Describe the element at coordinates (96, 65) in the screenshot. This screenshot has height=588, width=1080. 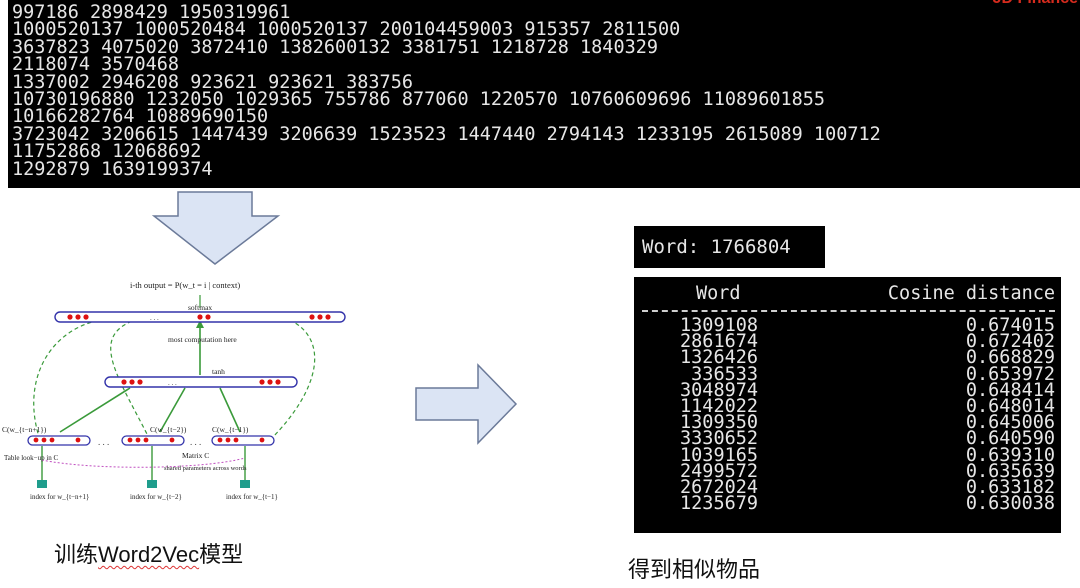
I see `sequence-line: 2118074 3570468` at that location.